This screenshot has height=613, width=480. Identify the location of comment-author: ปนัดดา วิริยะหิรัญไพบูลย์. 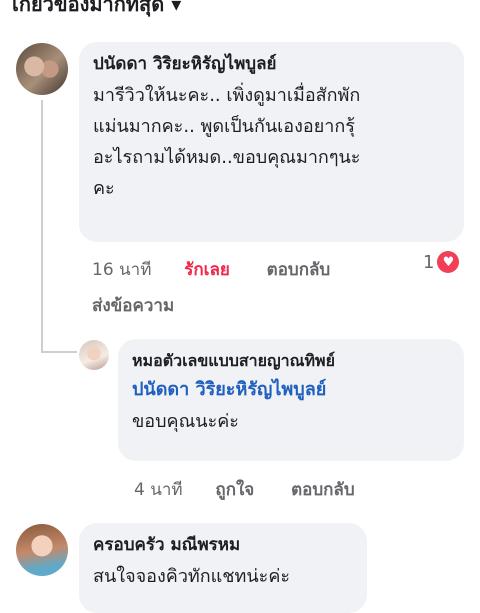
(271, 64).